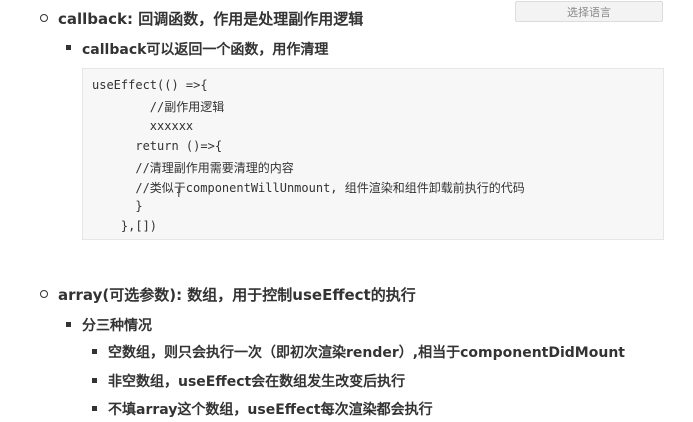 The image size is (693, 422). What do you see at coordinates (179, 193) in the screenshot?
I see `text-cursor-icon: I` at bounding box center [179, 193].